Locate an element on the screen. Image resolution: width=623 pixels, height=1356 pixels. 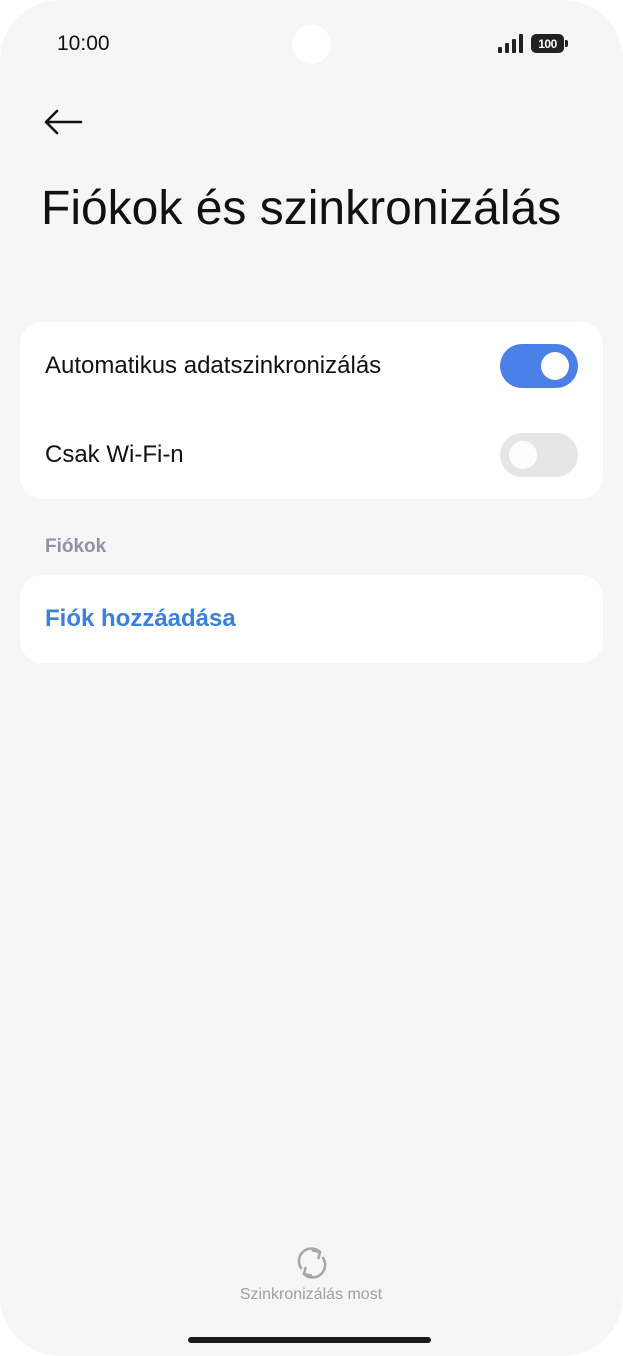
arrow-left-icon is located at coordinates (63, 122).